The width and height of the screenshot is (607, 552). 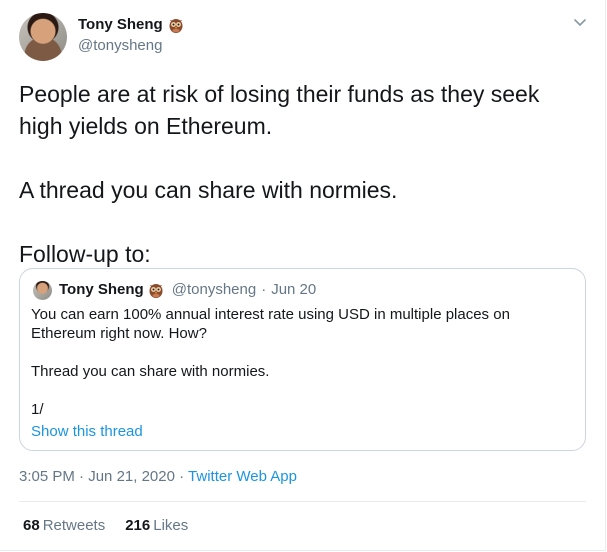 What do you see at coordinates (87, 431) in the screenshot?
I see `show-thread-link: Show this thread` at bounding box center [87, 431].